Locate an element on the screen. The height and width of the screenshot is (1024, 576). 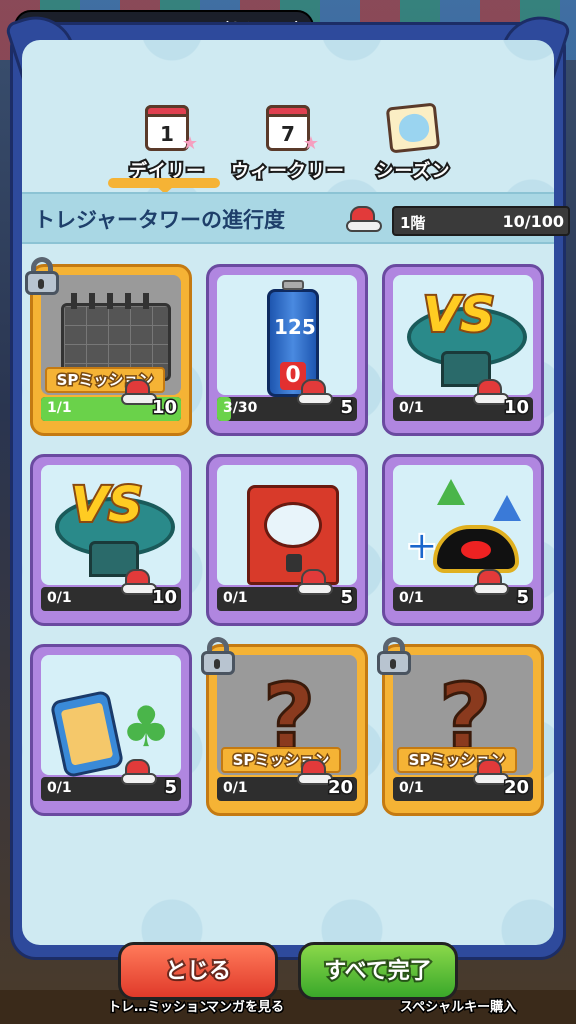
mission-count: 3/30 is located at coordinates (240, 408).